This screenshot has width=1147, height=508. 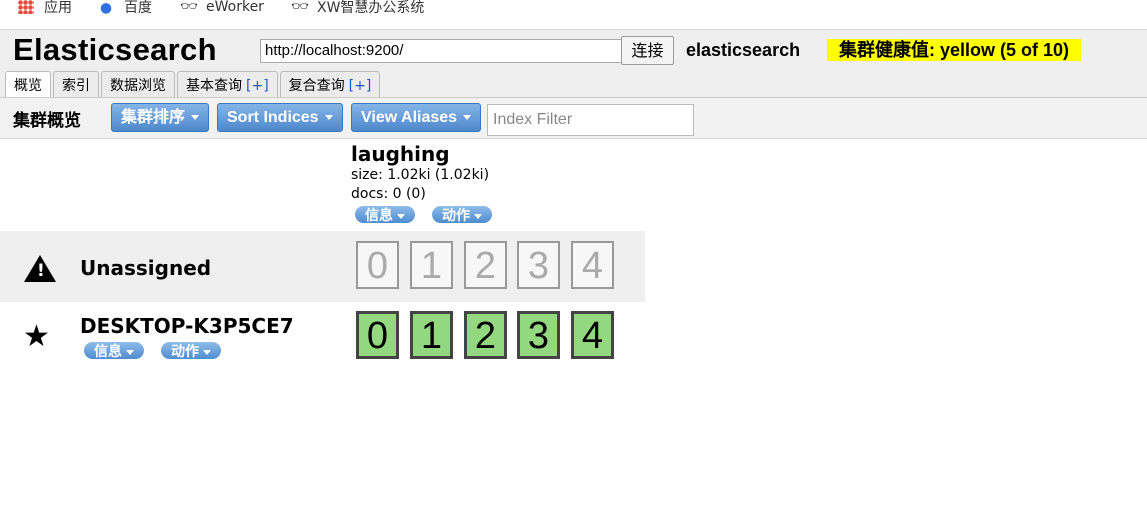 What do you see at coordinates (431, 265) in the screenshot?
I see `unassigned-shard: 1` at bounding box center [431, 265].